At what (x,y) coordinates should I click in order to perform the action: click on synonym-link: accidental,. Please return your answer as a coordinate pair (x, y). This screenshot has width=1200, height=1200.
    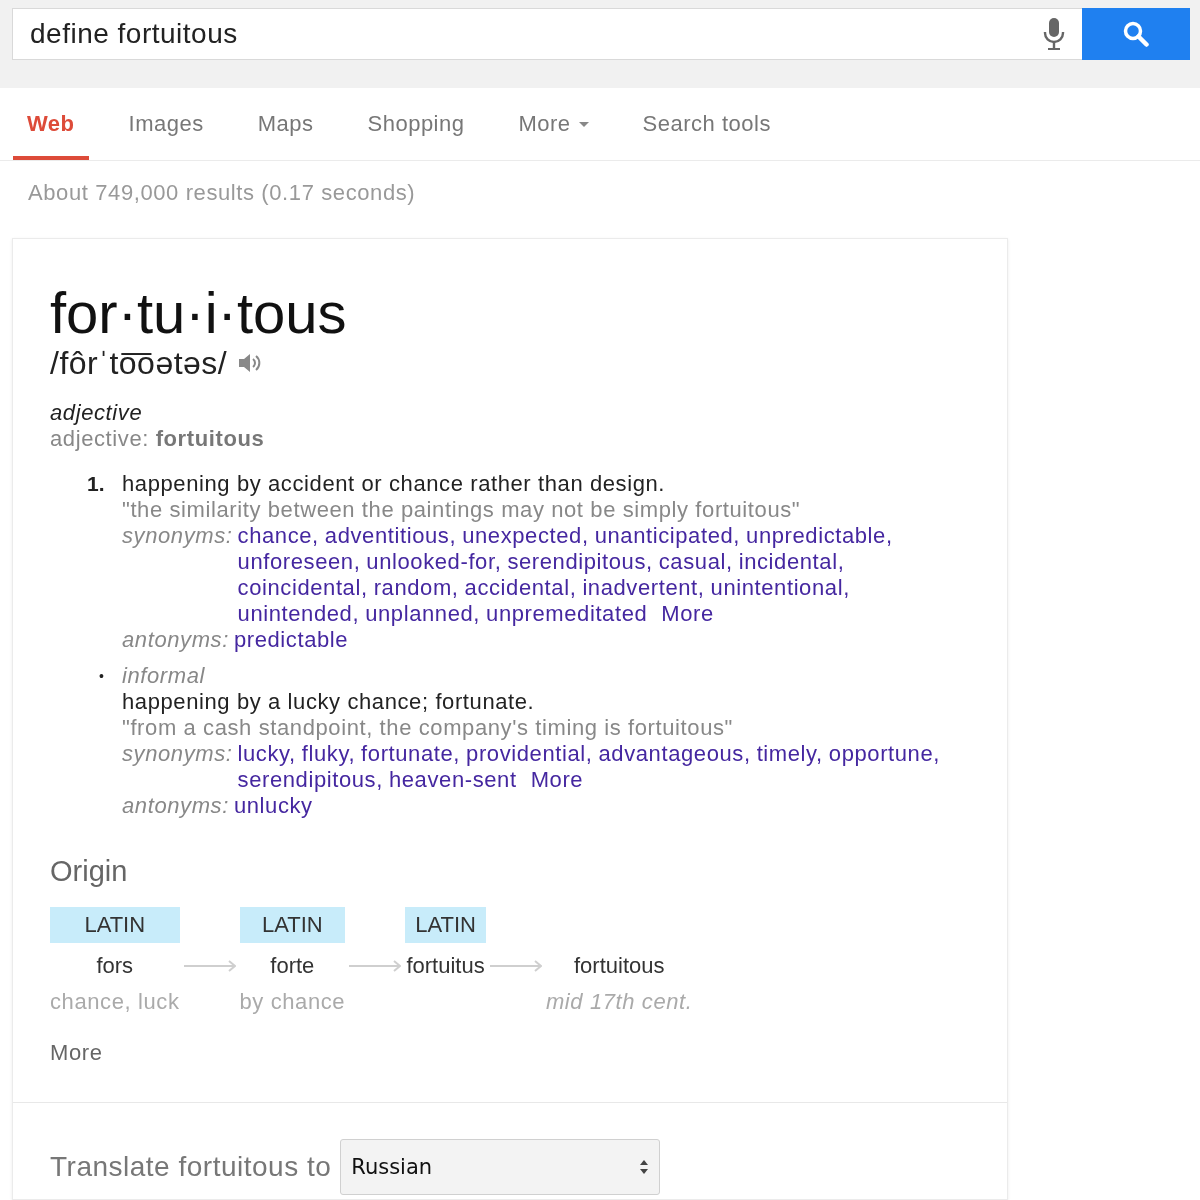
    Looking at the image, I should click on (520, 588).